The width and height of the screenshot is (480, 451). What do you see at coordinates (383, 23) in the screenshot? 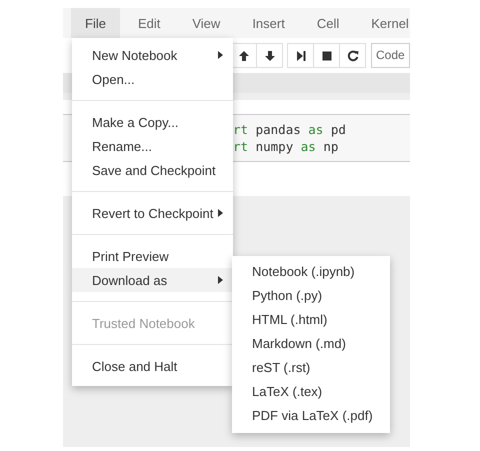
I see `menu-tab: Kernel` at bounding box center [383, 23].